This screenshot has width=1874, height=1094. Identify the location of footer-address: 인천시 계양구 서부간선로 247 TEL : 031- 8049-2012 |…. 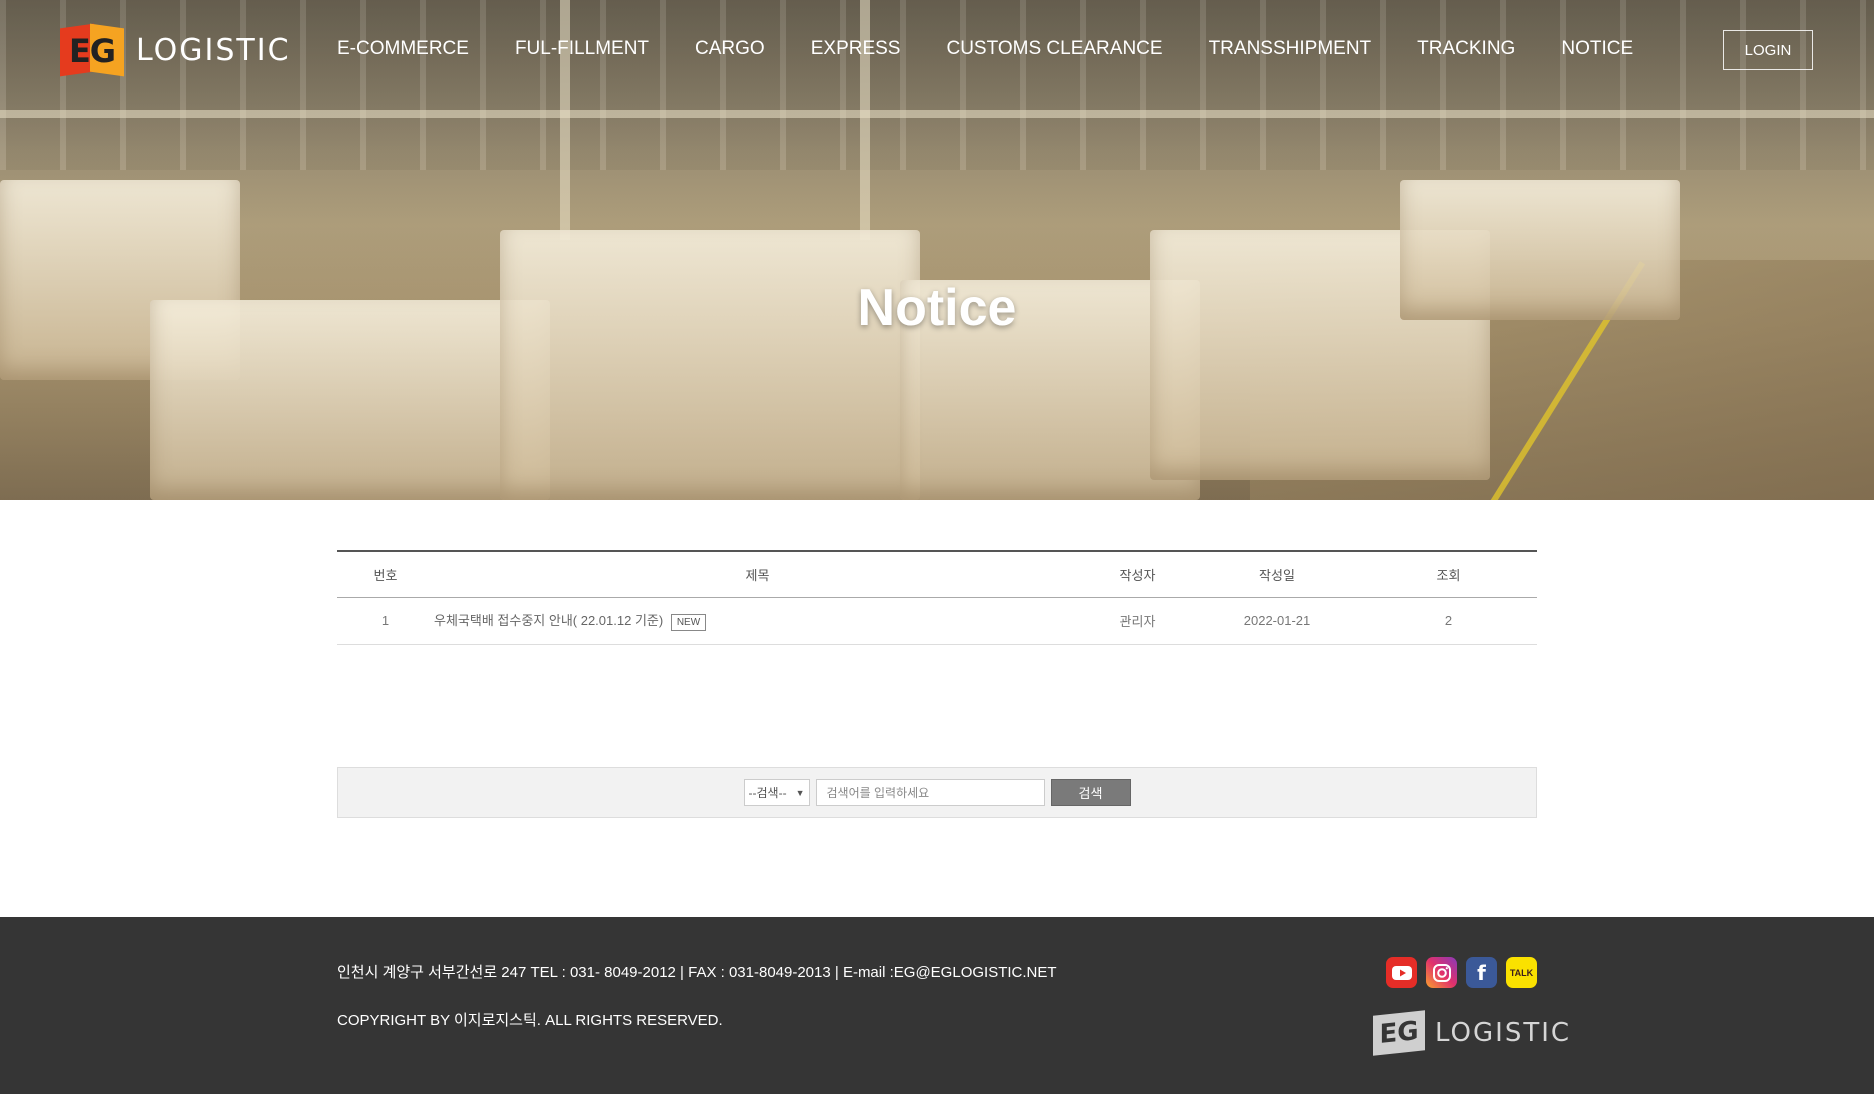
(697, 972).